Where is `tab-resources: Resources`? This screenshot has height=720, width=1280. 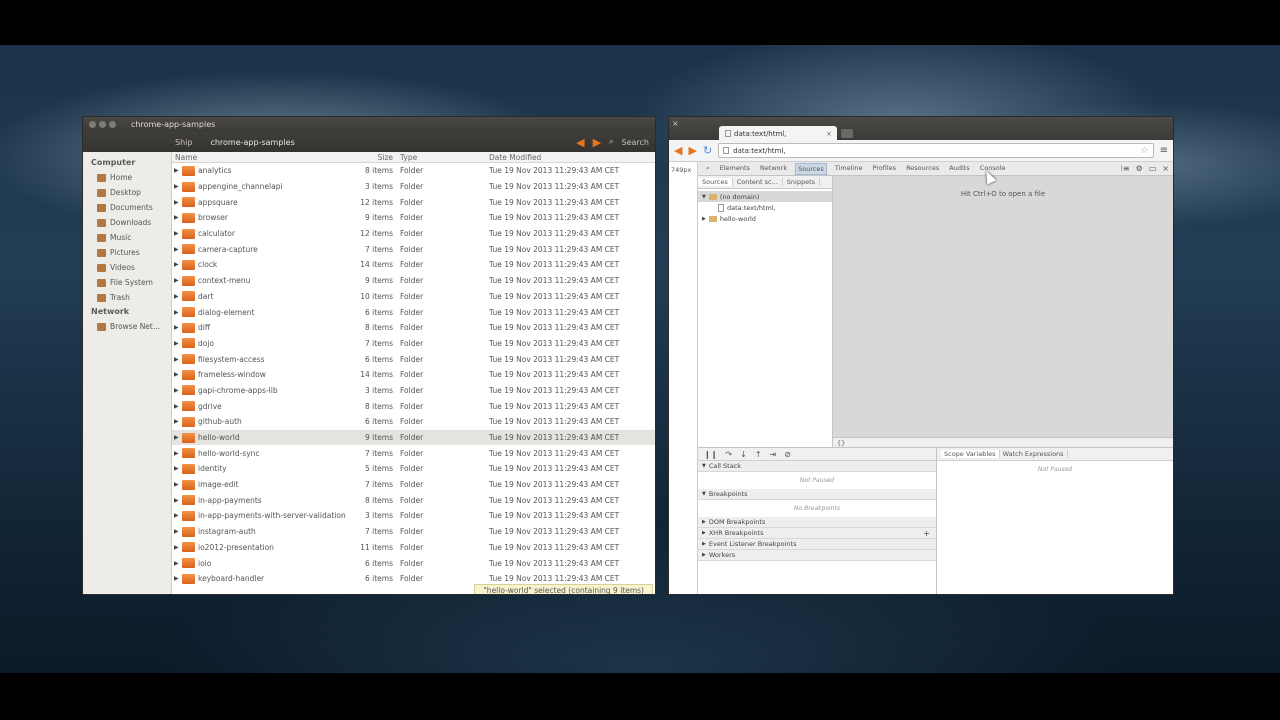 tab-resources: Resources is located at coordinates (922, 169).